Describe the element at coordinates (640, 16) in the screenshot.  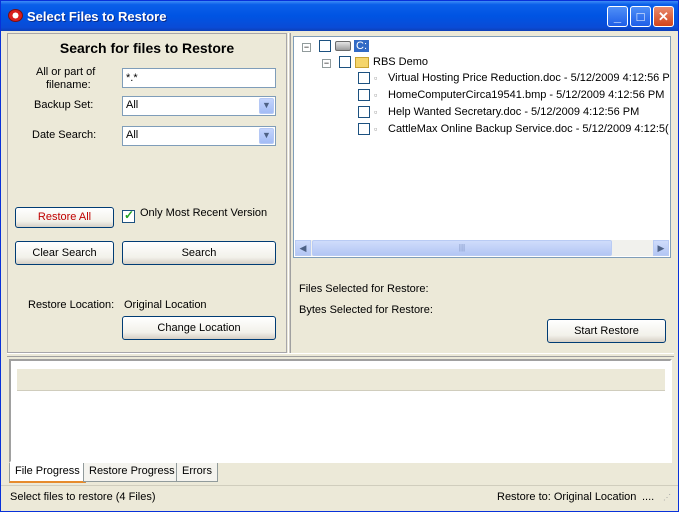
I see `maximize-button: □` at that location.